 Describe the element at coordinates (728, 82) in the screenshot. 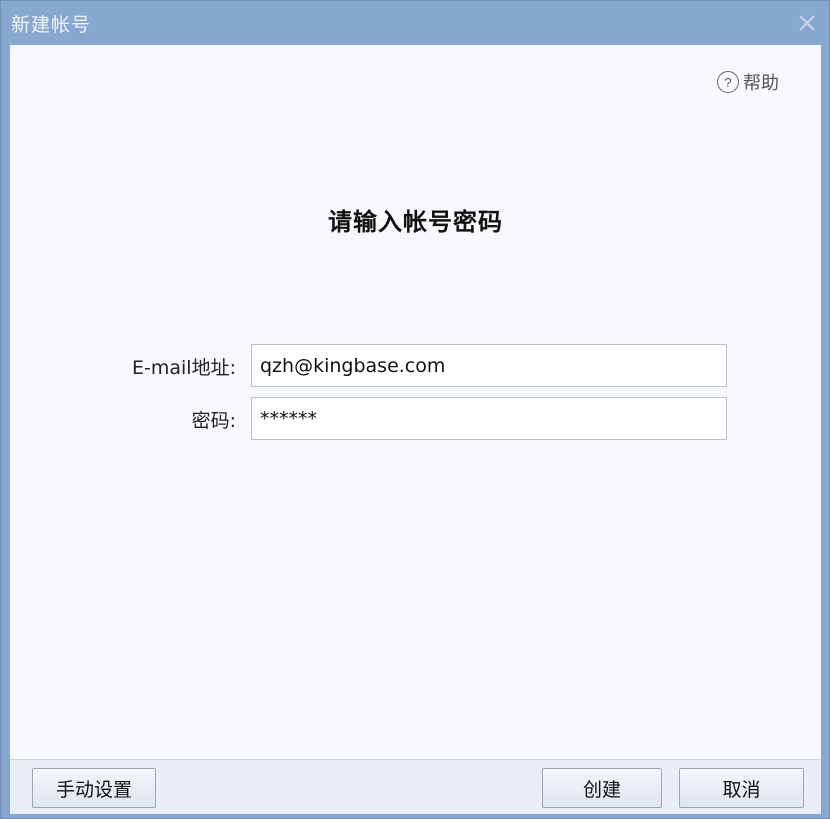

I see `help-icon: ?` at that location.